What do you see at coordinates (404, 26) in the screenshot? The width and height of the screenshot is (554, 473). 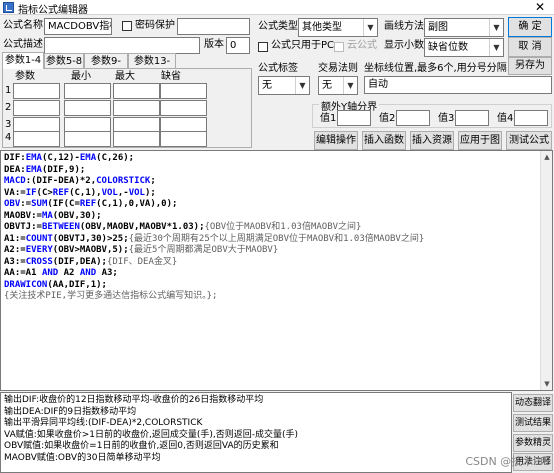 I see `draw-label: 画线方法` at bounding box center [404, 26].